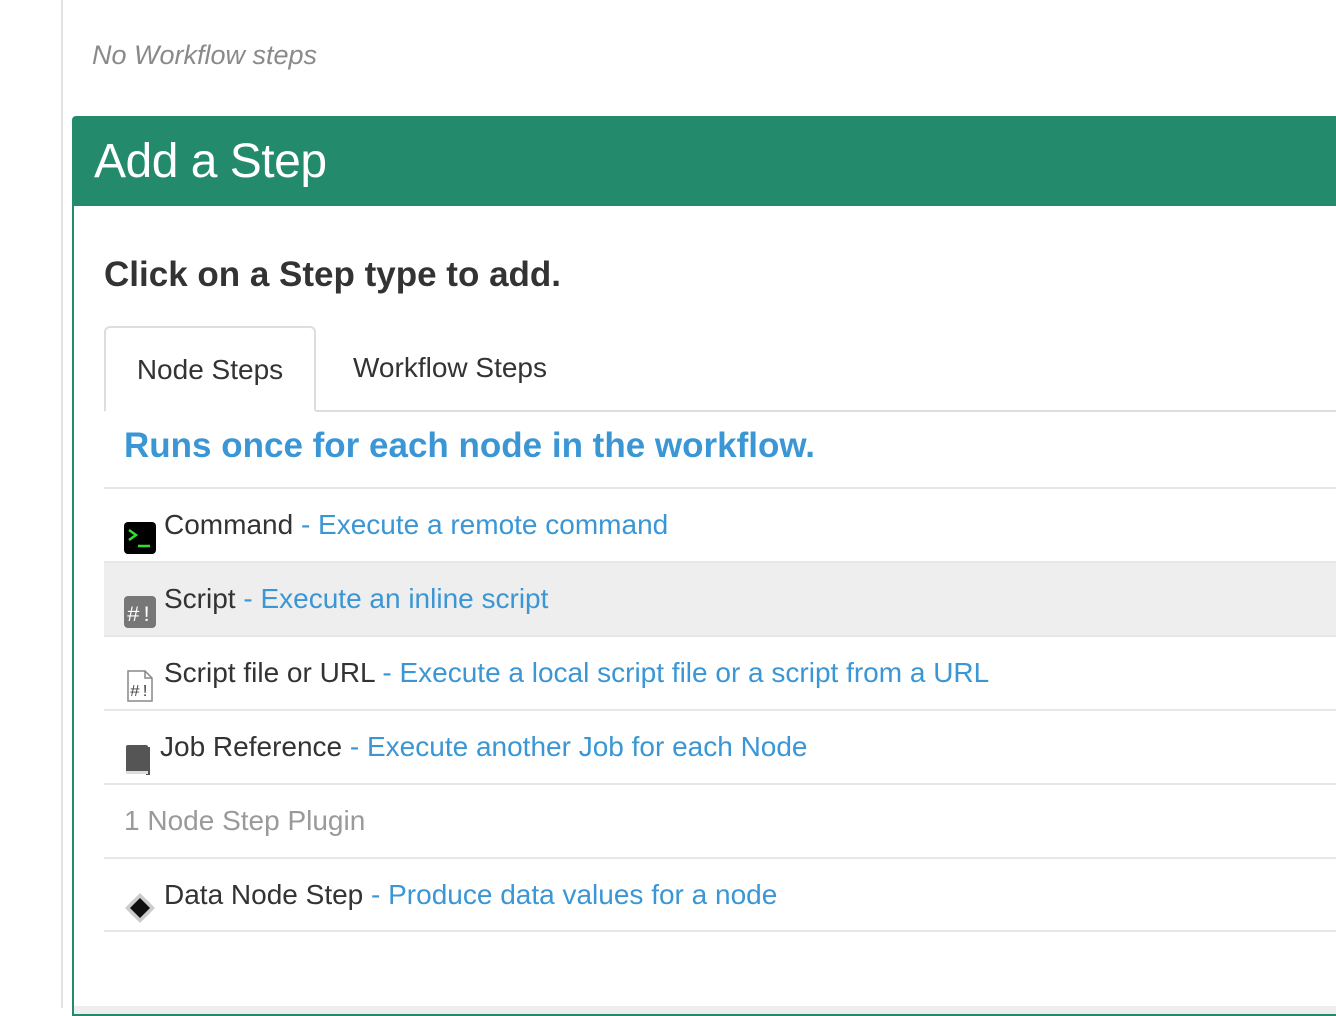 Image resolution: width=1336 pixels, height=1016 pixels. I want to click on no-workflow-steps-text: No Workflow steps, so click(205, 55).